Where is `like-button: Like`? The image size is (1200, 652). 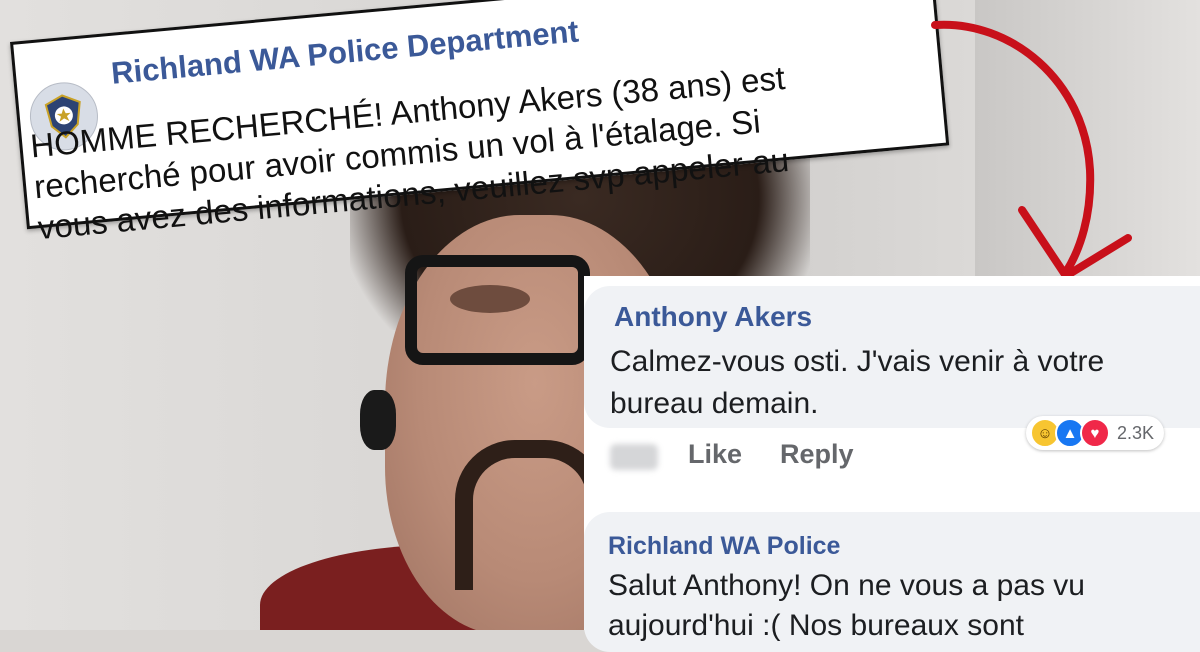 like-button: Like is located at coordinates (715, 454).